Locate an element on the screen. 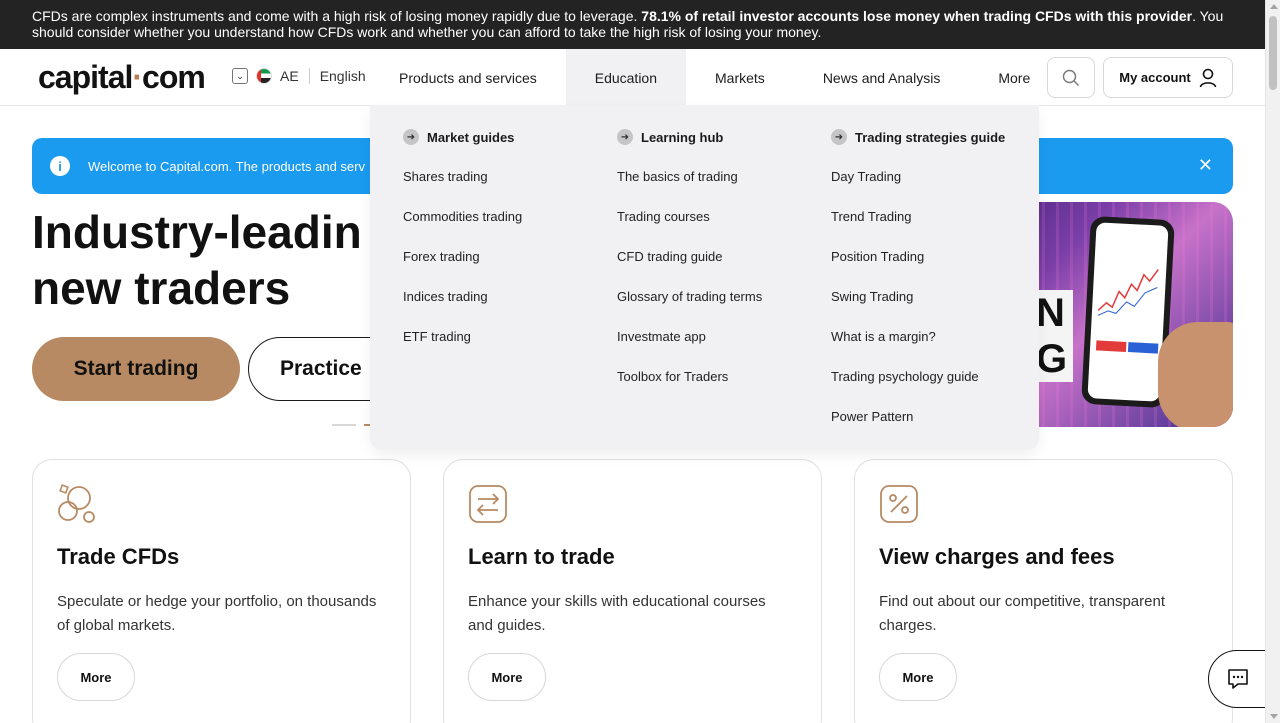 The image size is (1280, 723). search-button is located at coordinates (1071, 77).